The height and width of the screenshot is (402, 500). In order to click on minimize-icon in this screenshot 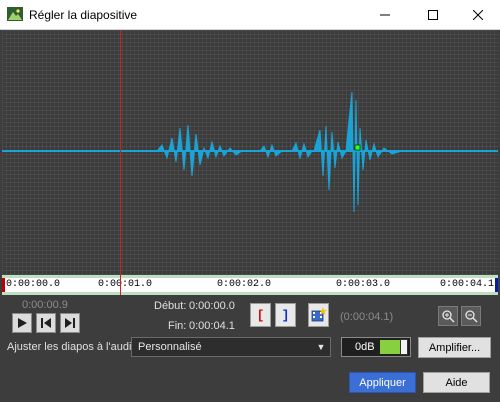, I will do `click(385, 15)`.